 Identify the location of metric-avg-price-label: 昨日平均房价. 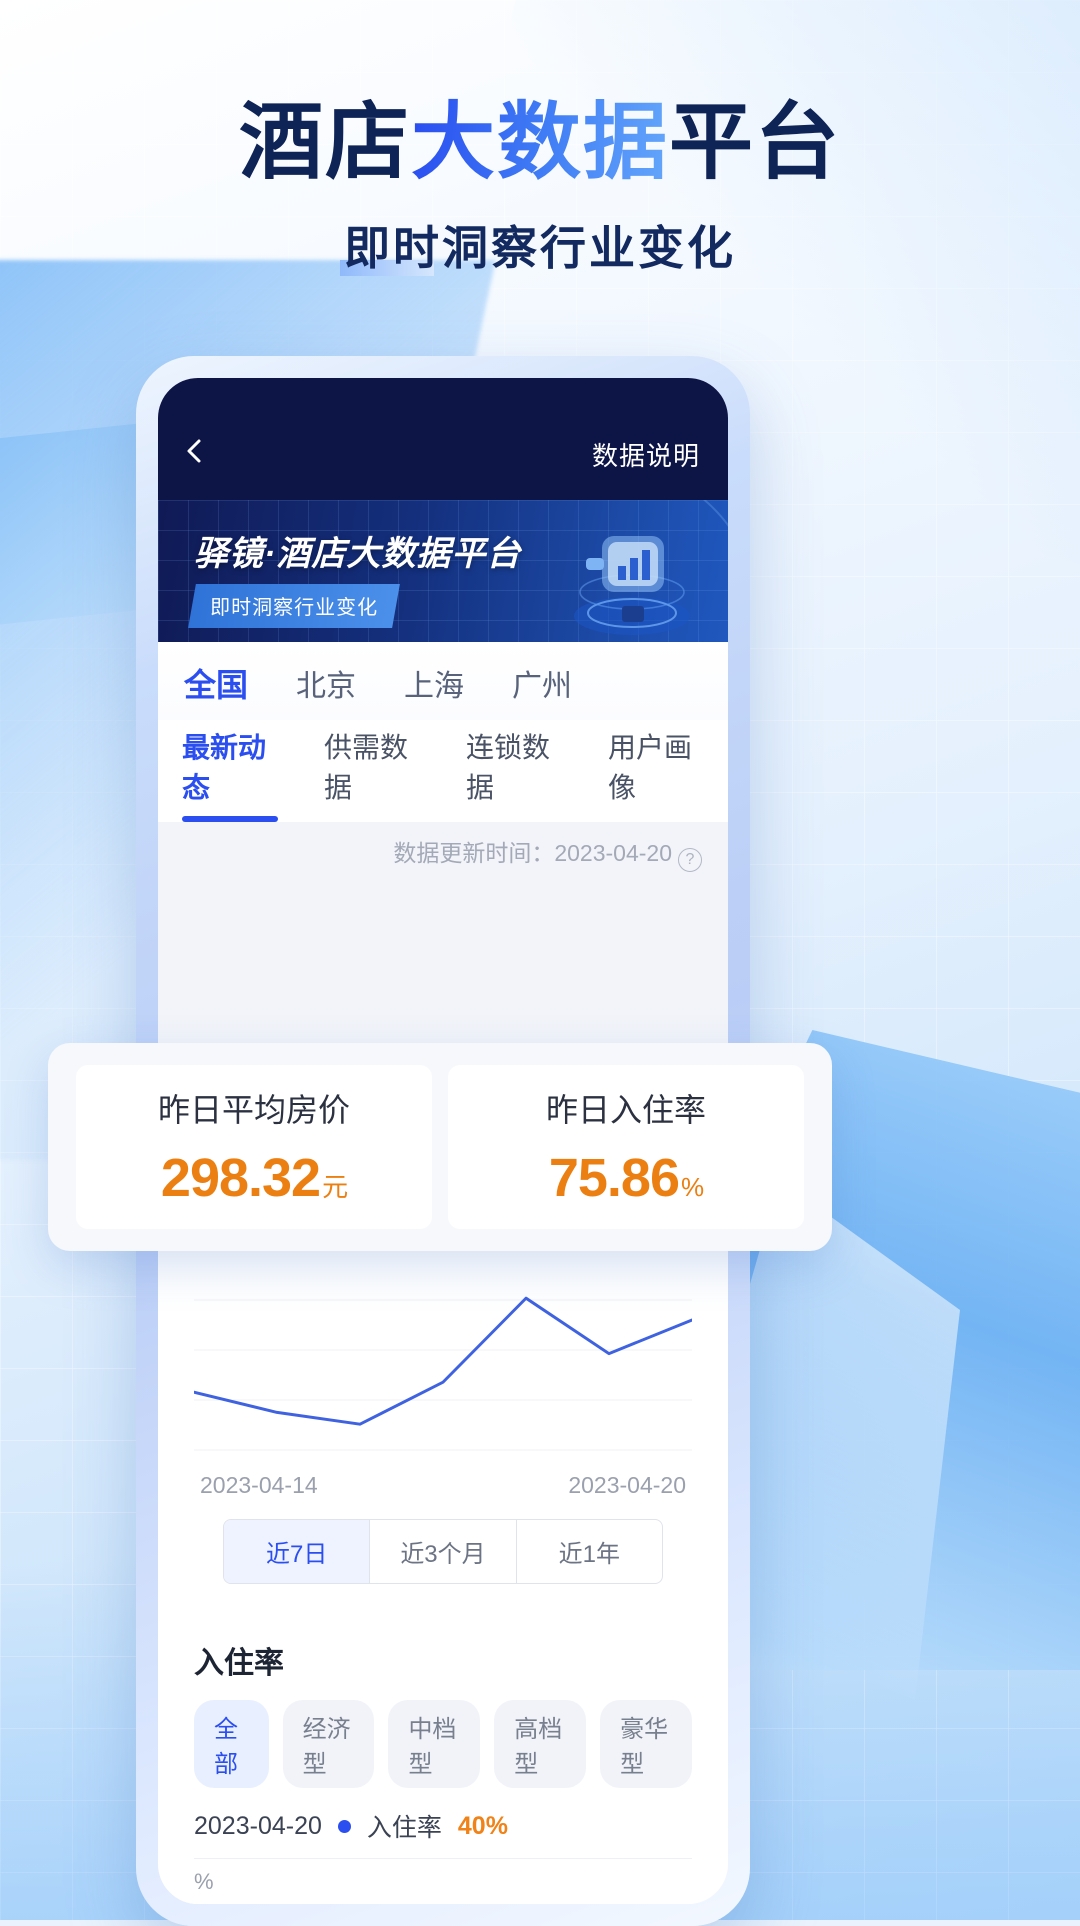
(253, 1110).